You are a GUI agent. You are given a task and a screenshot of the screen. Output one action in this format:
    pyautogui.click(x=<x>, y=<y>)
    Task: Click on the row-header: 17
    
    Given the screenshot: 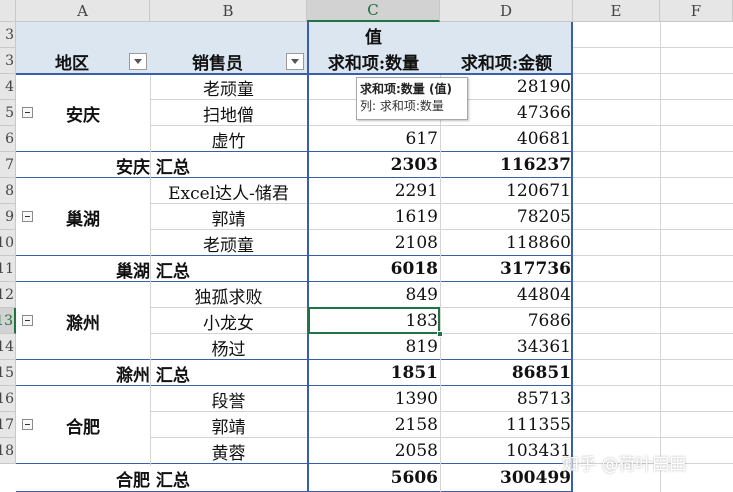 What is the action you would take?
    pyautogui.click(x=8, y=425)
    